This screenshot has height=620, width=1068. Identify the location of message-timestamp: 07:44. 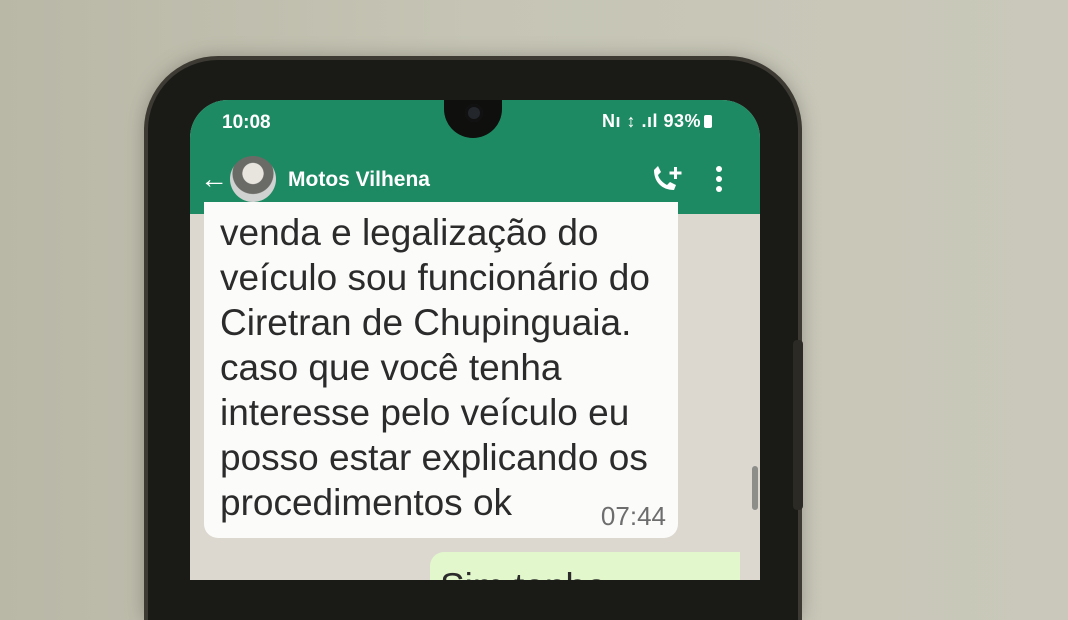
(633, 516).